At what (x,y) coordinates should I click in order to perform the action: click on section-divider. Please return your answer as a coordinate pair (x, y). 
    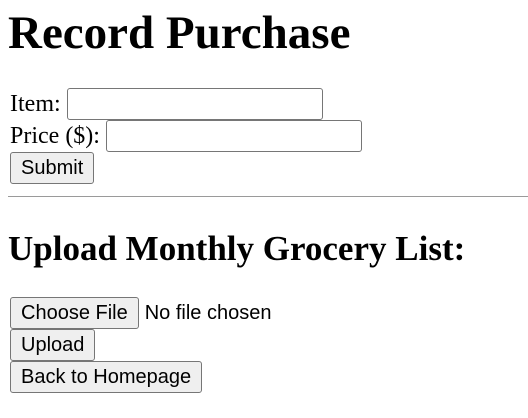
    Looking at the image, I should click on (268, 196).